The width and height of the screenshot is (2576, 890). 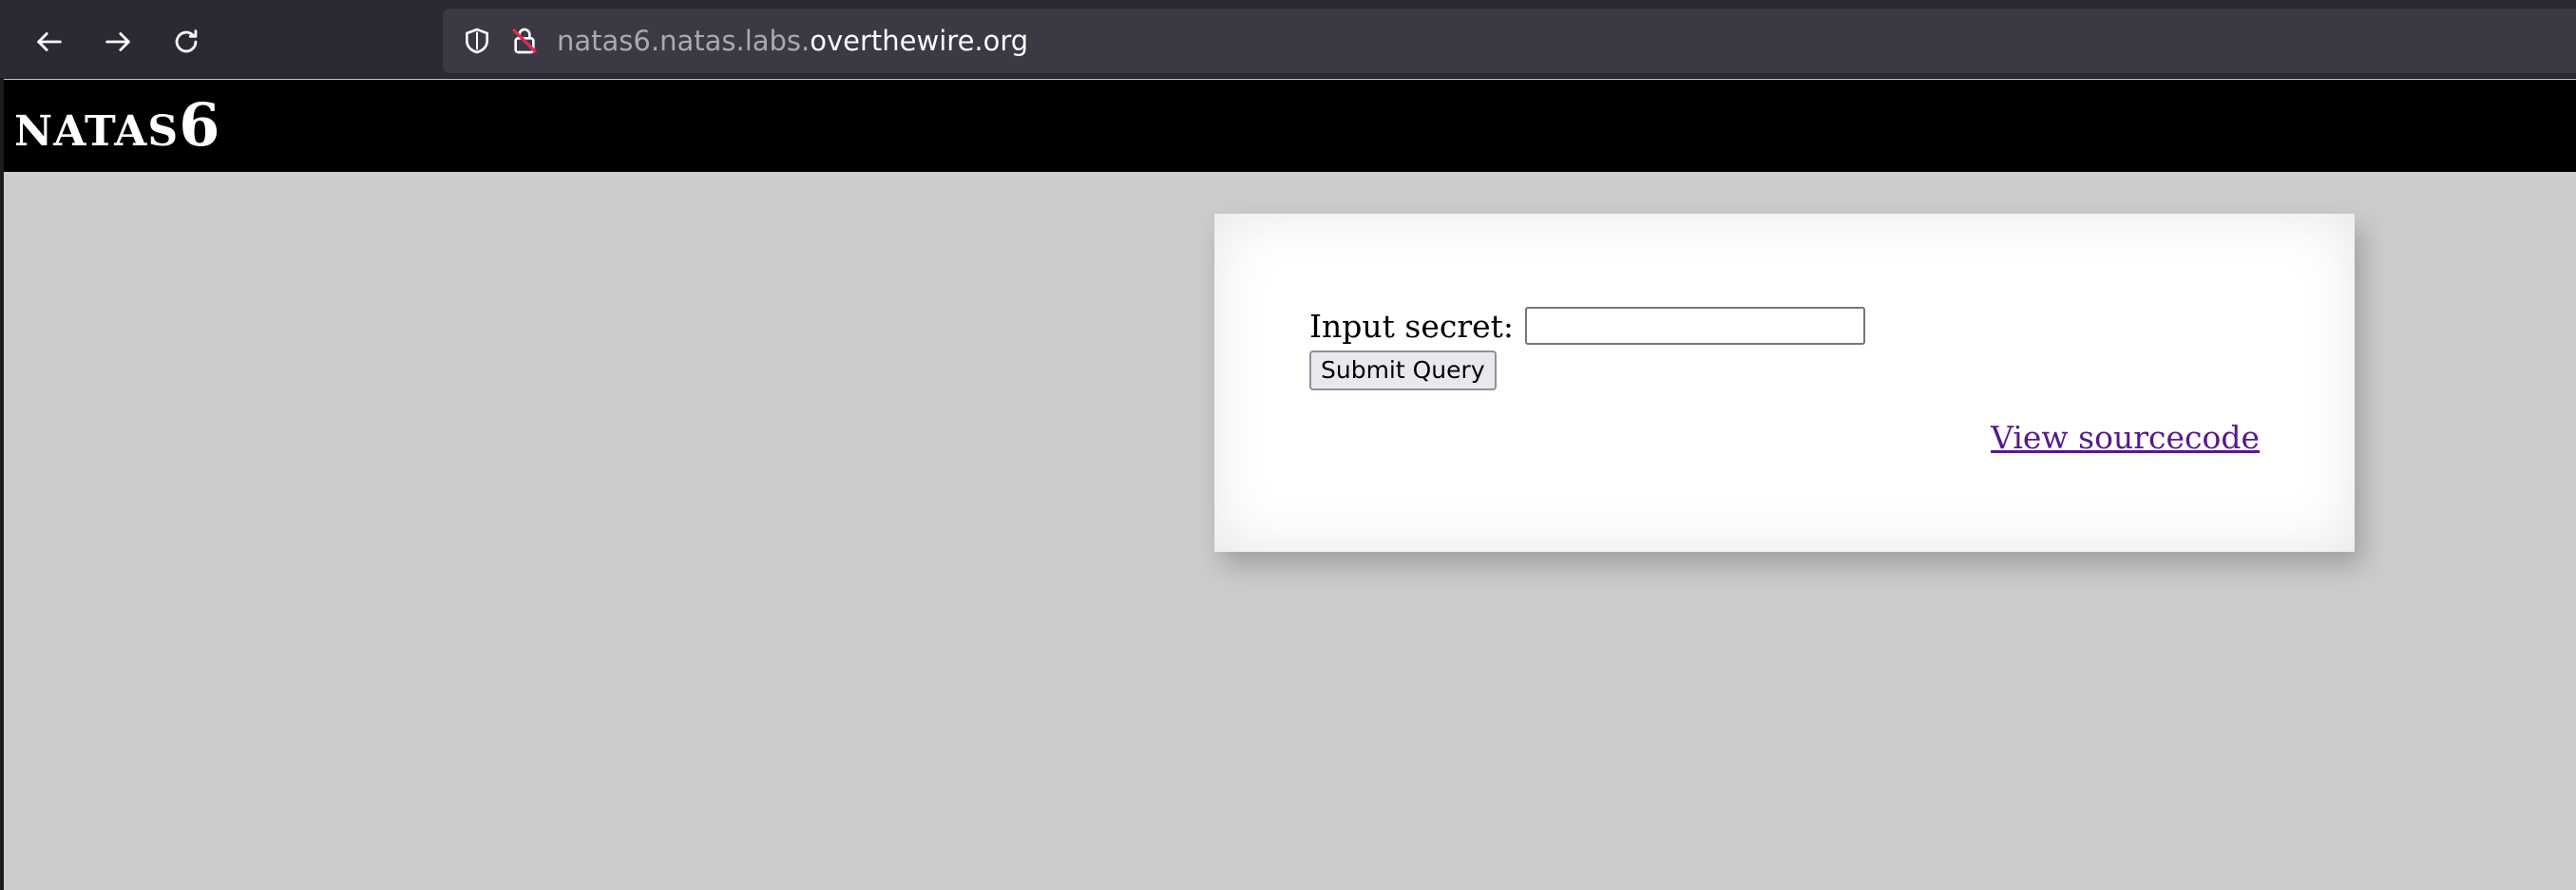 What do you see at coordinates (1509, 41) in the screenshot?
I see `address-bar: natas6.natas.labs.overthewire.org` at bounding box center [1509, 41].